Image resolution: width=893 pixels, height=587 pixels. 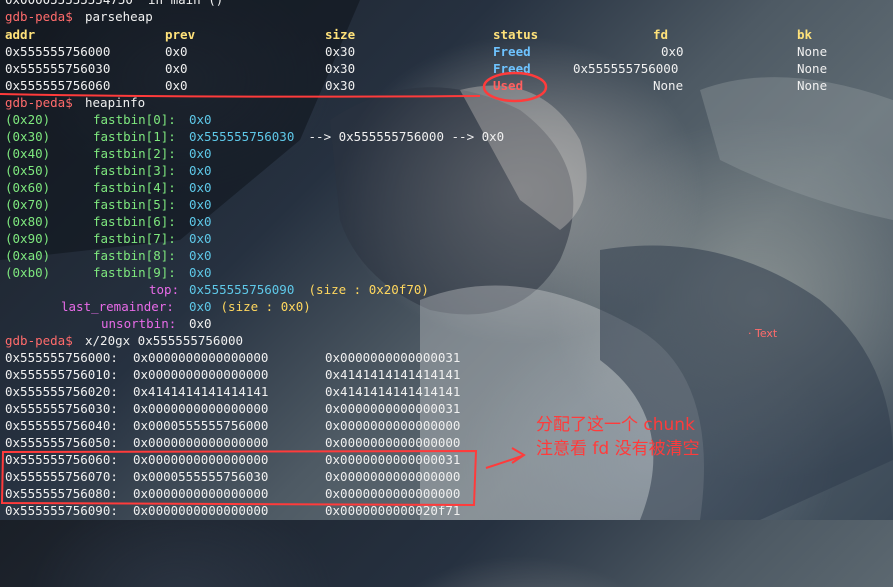 I want to click on fastbin-label: fastbin[4]:, so click(x=134, y=187).